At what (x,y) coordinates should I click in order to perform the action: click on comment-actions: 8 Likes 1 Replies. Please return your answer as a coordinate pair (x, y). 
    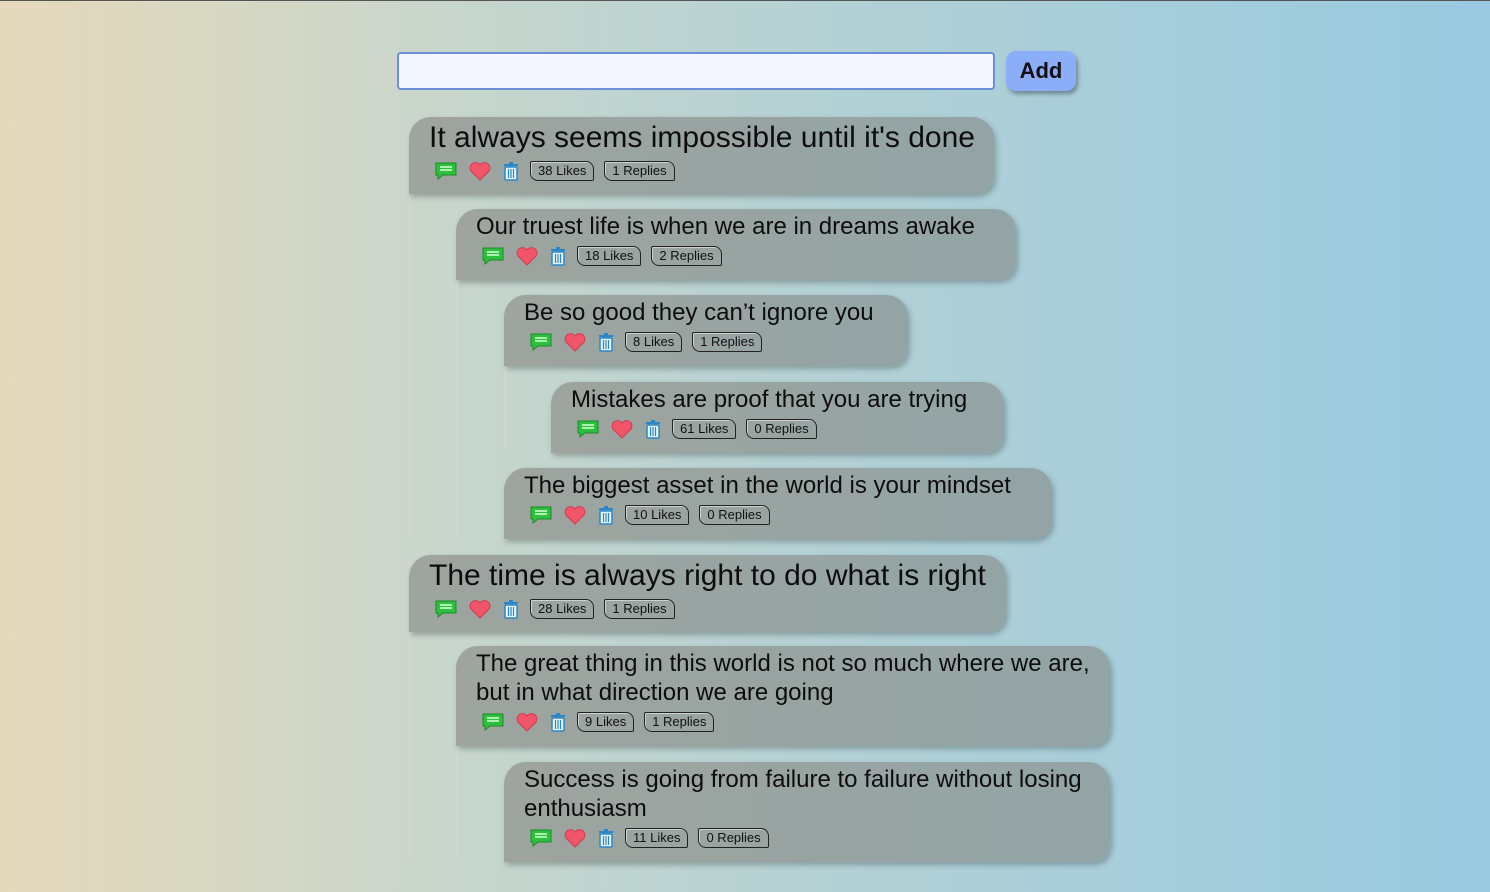
    Looking at the image, I should click on (708, 342).